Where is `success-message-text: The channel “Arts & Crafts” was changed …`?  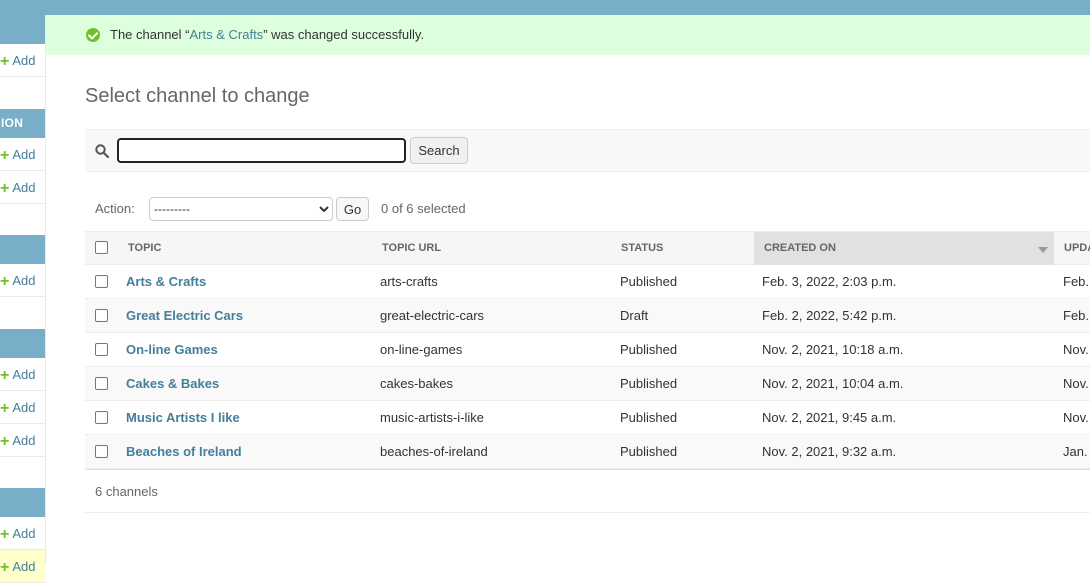 success-message-text: The channel “Arts & Crafts” was changed … is located at coordinates (267, 34).